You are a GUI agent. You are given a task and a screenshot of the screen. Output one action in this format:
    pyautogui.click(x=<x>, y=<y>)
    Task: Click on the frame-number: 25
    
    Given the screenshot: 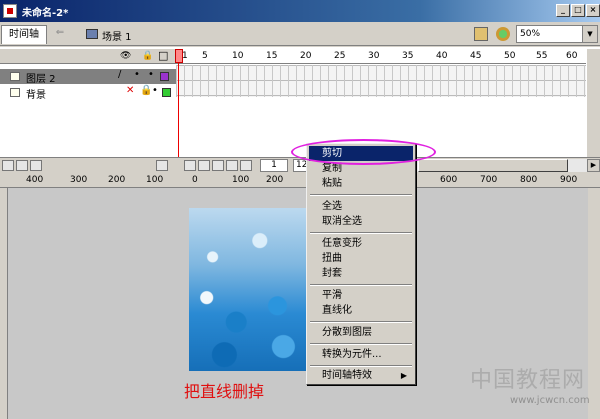 What is the action you would take?
    pyautogui.click(x=340, y=56)
    